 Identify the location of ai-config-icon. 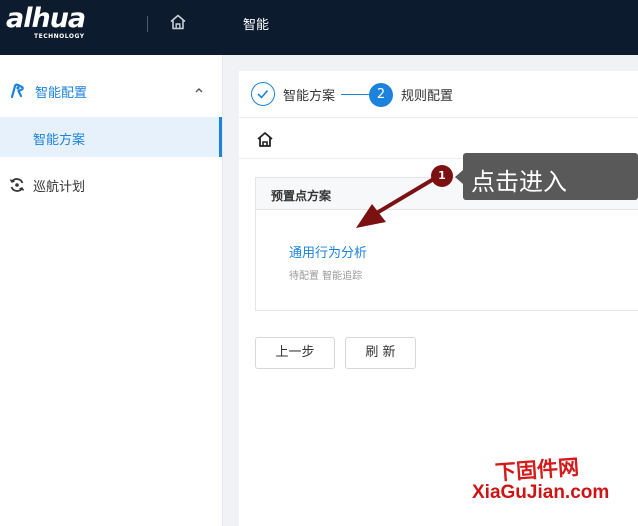
(17, 91).